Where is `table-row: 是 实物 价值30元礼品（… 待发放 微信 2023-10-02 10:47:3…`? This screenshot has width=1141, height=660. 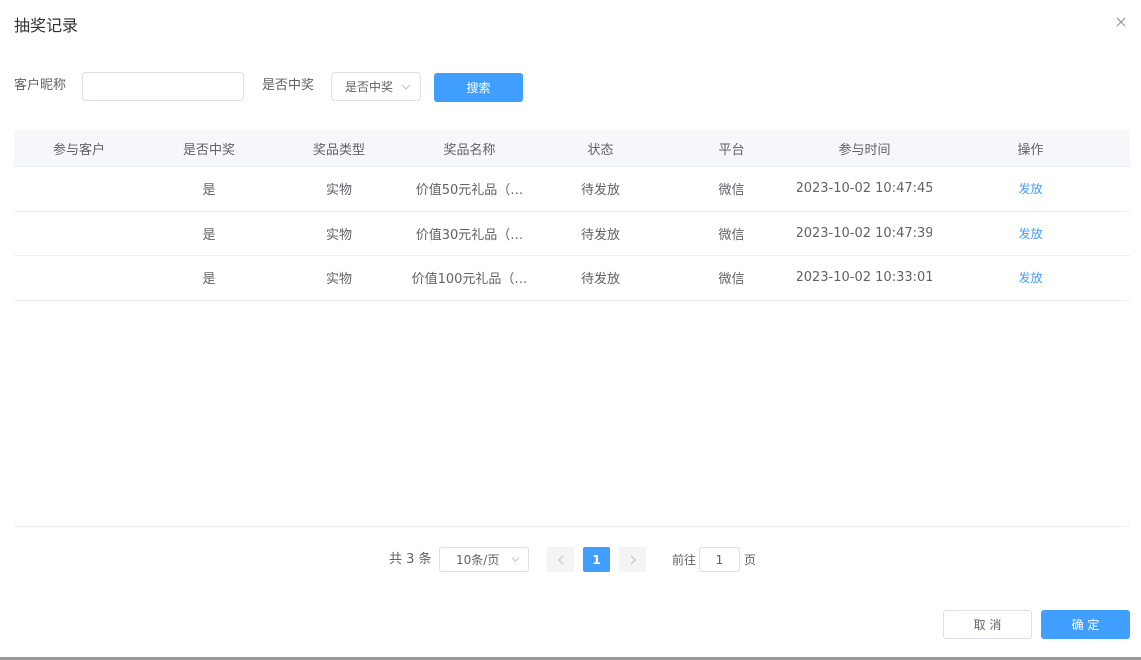 table-row: 是 实物 价值30元礼品（… 待发放 微信 2023-10-02 10:47:3… is located at coordinates (572, 234).